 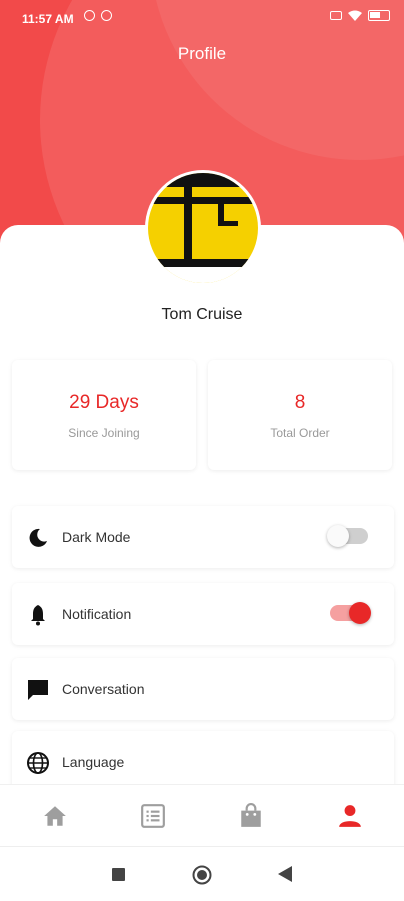 What do you see at coordinates (93, 762) in the screenshot?
I see `setting-label: Language` at bounding box center [93, 762].